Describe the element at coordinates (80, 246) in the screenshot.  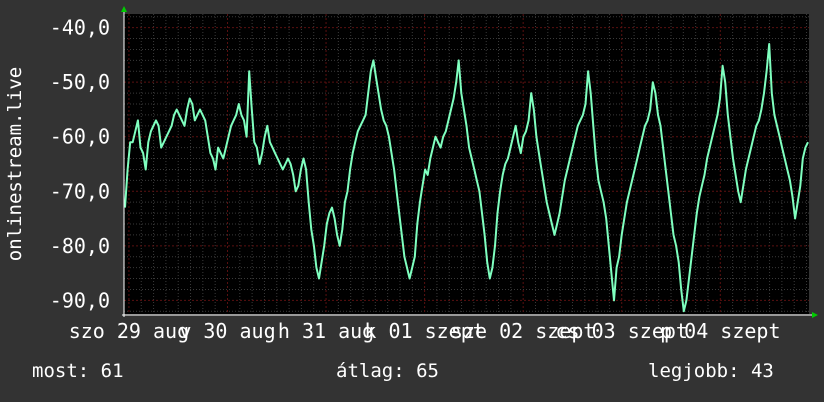
I see `y-tick-label: -80,0` at that location.